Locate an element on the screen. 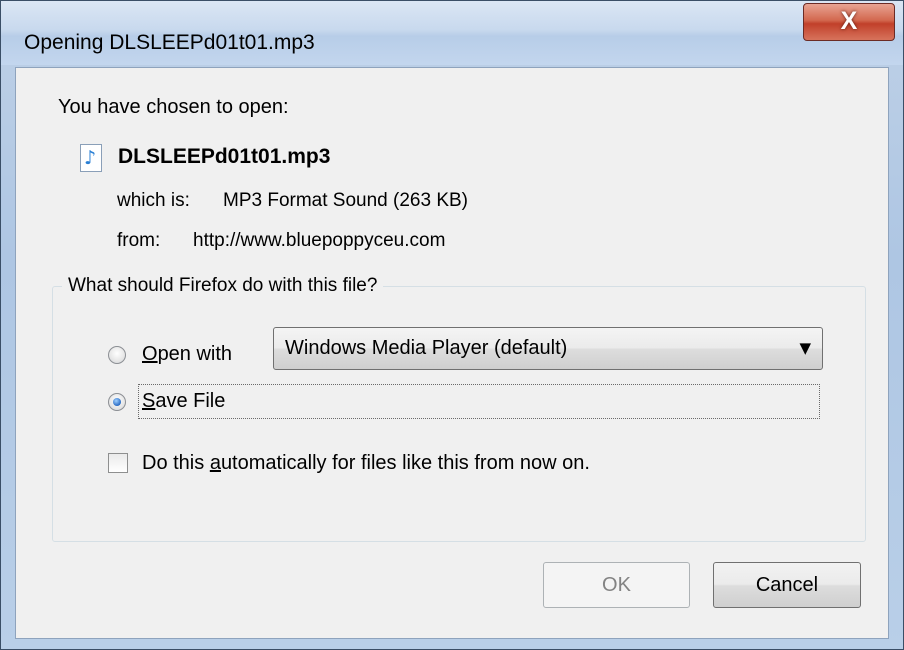 The width and height of the screenshot is (904, 650). music-note-icon: ♪ is located at coordinates (90, 158).